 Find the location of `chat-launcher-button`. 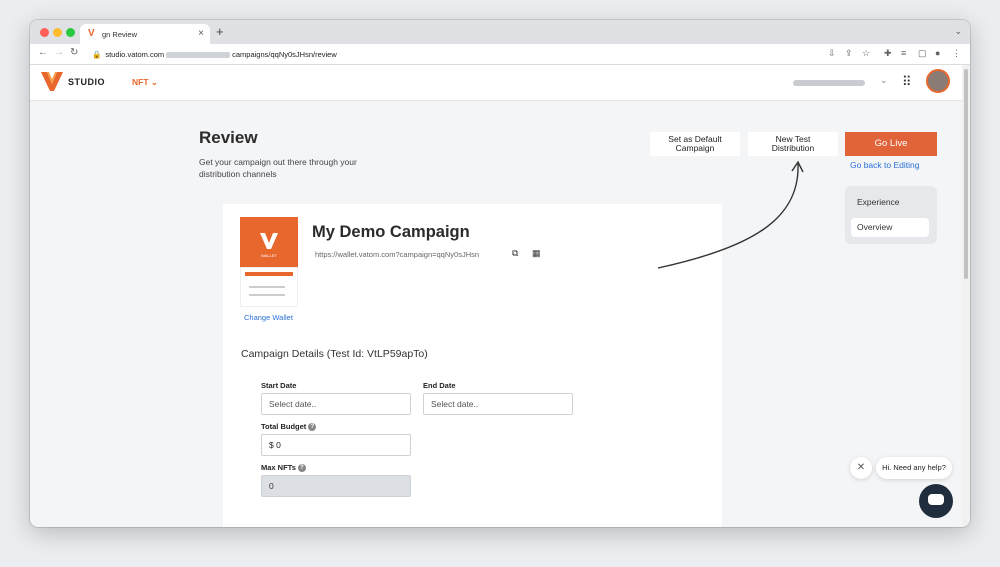

chat-launcher-button is located at coordinates (936, 501).